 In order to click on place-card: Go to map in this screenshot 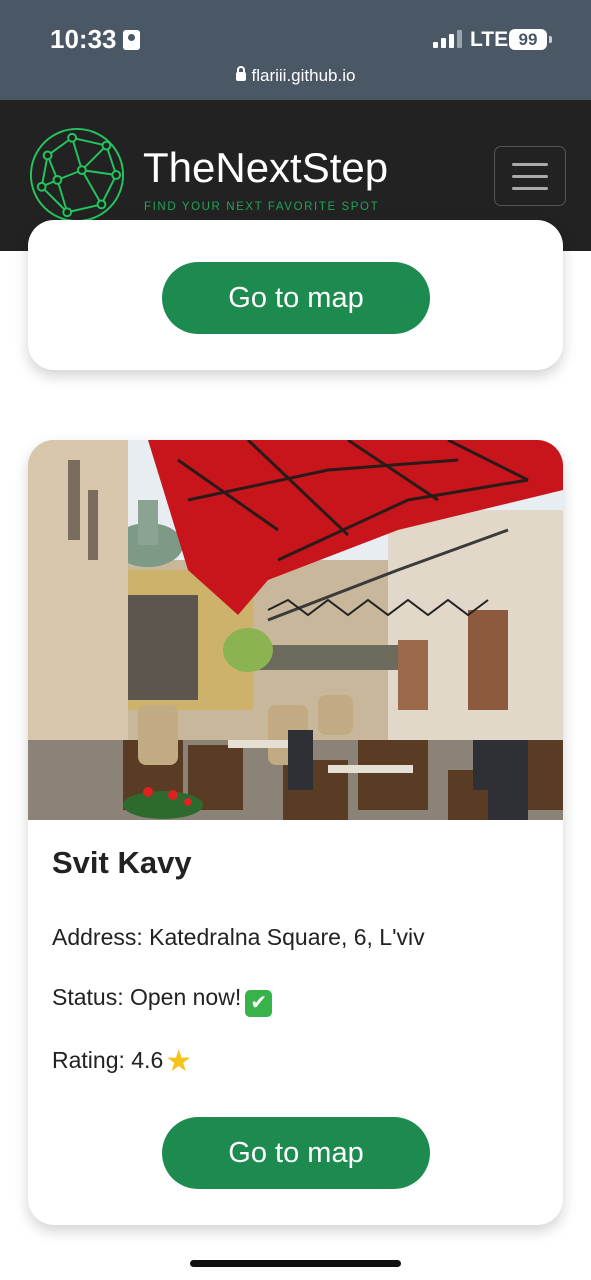, I will do `click(295, 295)`.